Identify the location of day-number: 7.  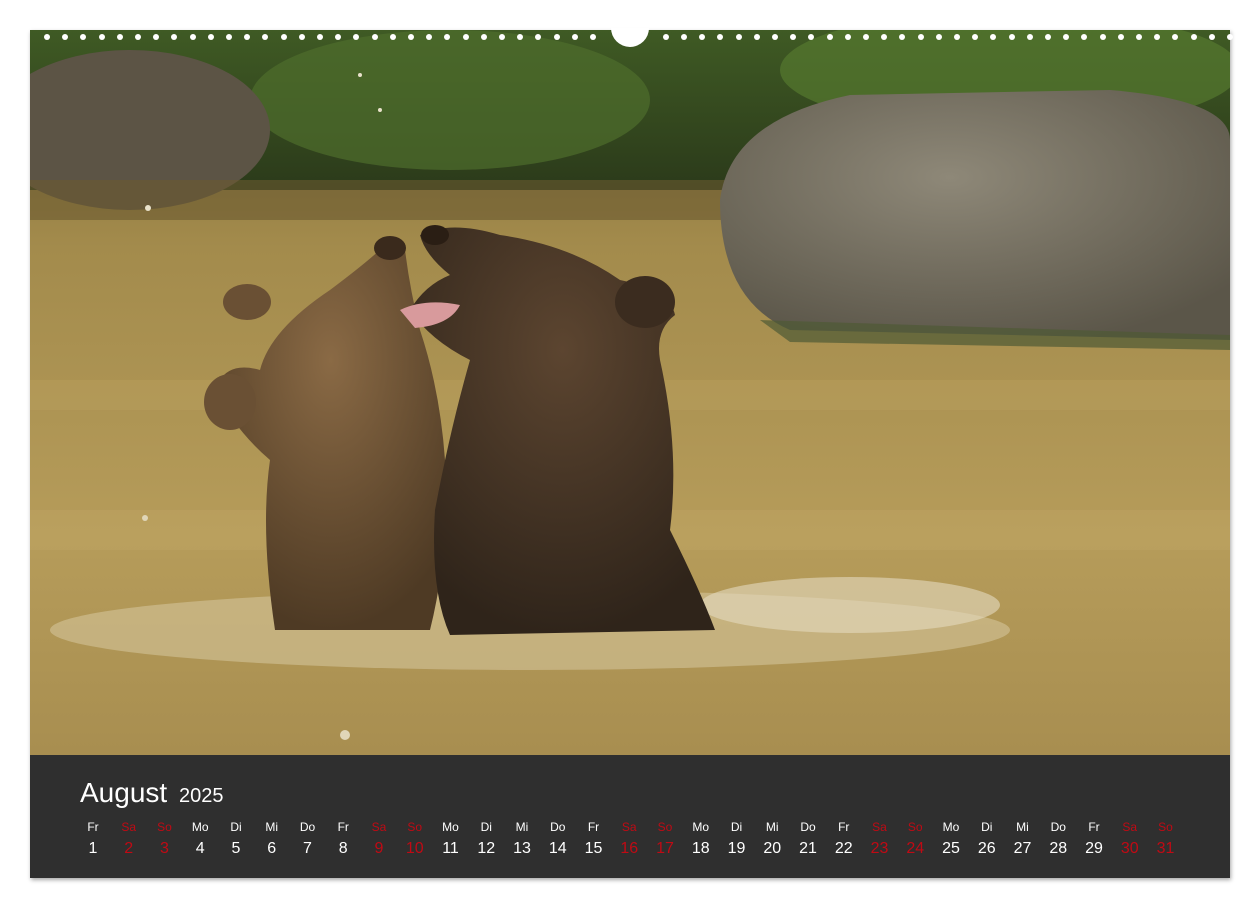
(307, 848).